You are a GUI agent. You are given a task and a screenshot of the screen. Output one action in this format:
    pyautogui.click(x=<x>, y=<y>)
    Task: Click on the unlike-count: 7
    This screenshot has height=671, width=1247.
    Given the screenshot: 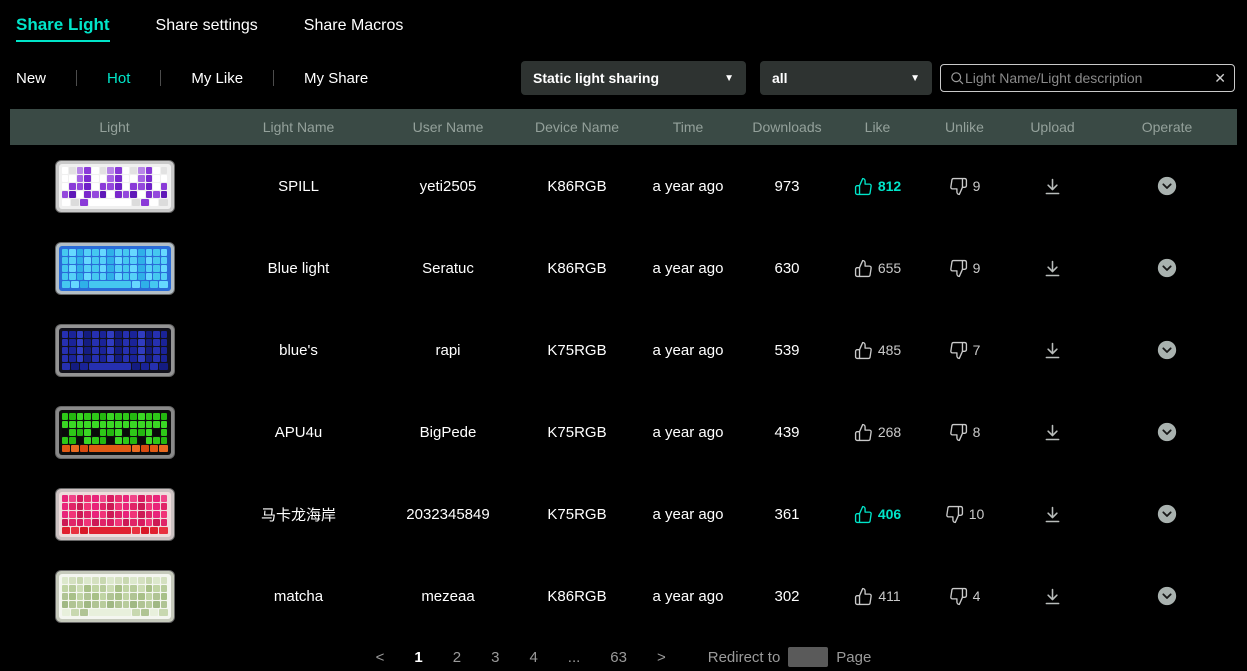 What is the action you would take?
    pyautogui.click(x=976, y=350)
    